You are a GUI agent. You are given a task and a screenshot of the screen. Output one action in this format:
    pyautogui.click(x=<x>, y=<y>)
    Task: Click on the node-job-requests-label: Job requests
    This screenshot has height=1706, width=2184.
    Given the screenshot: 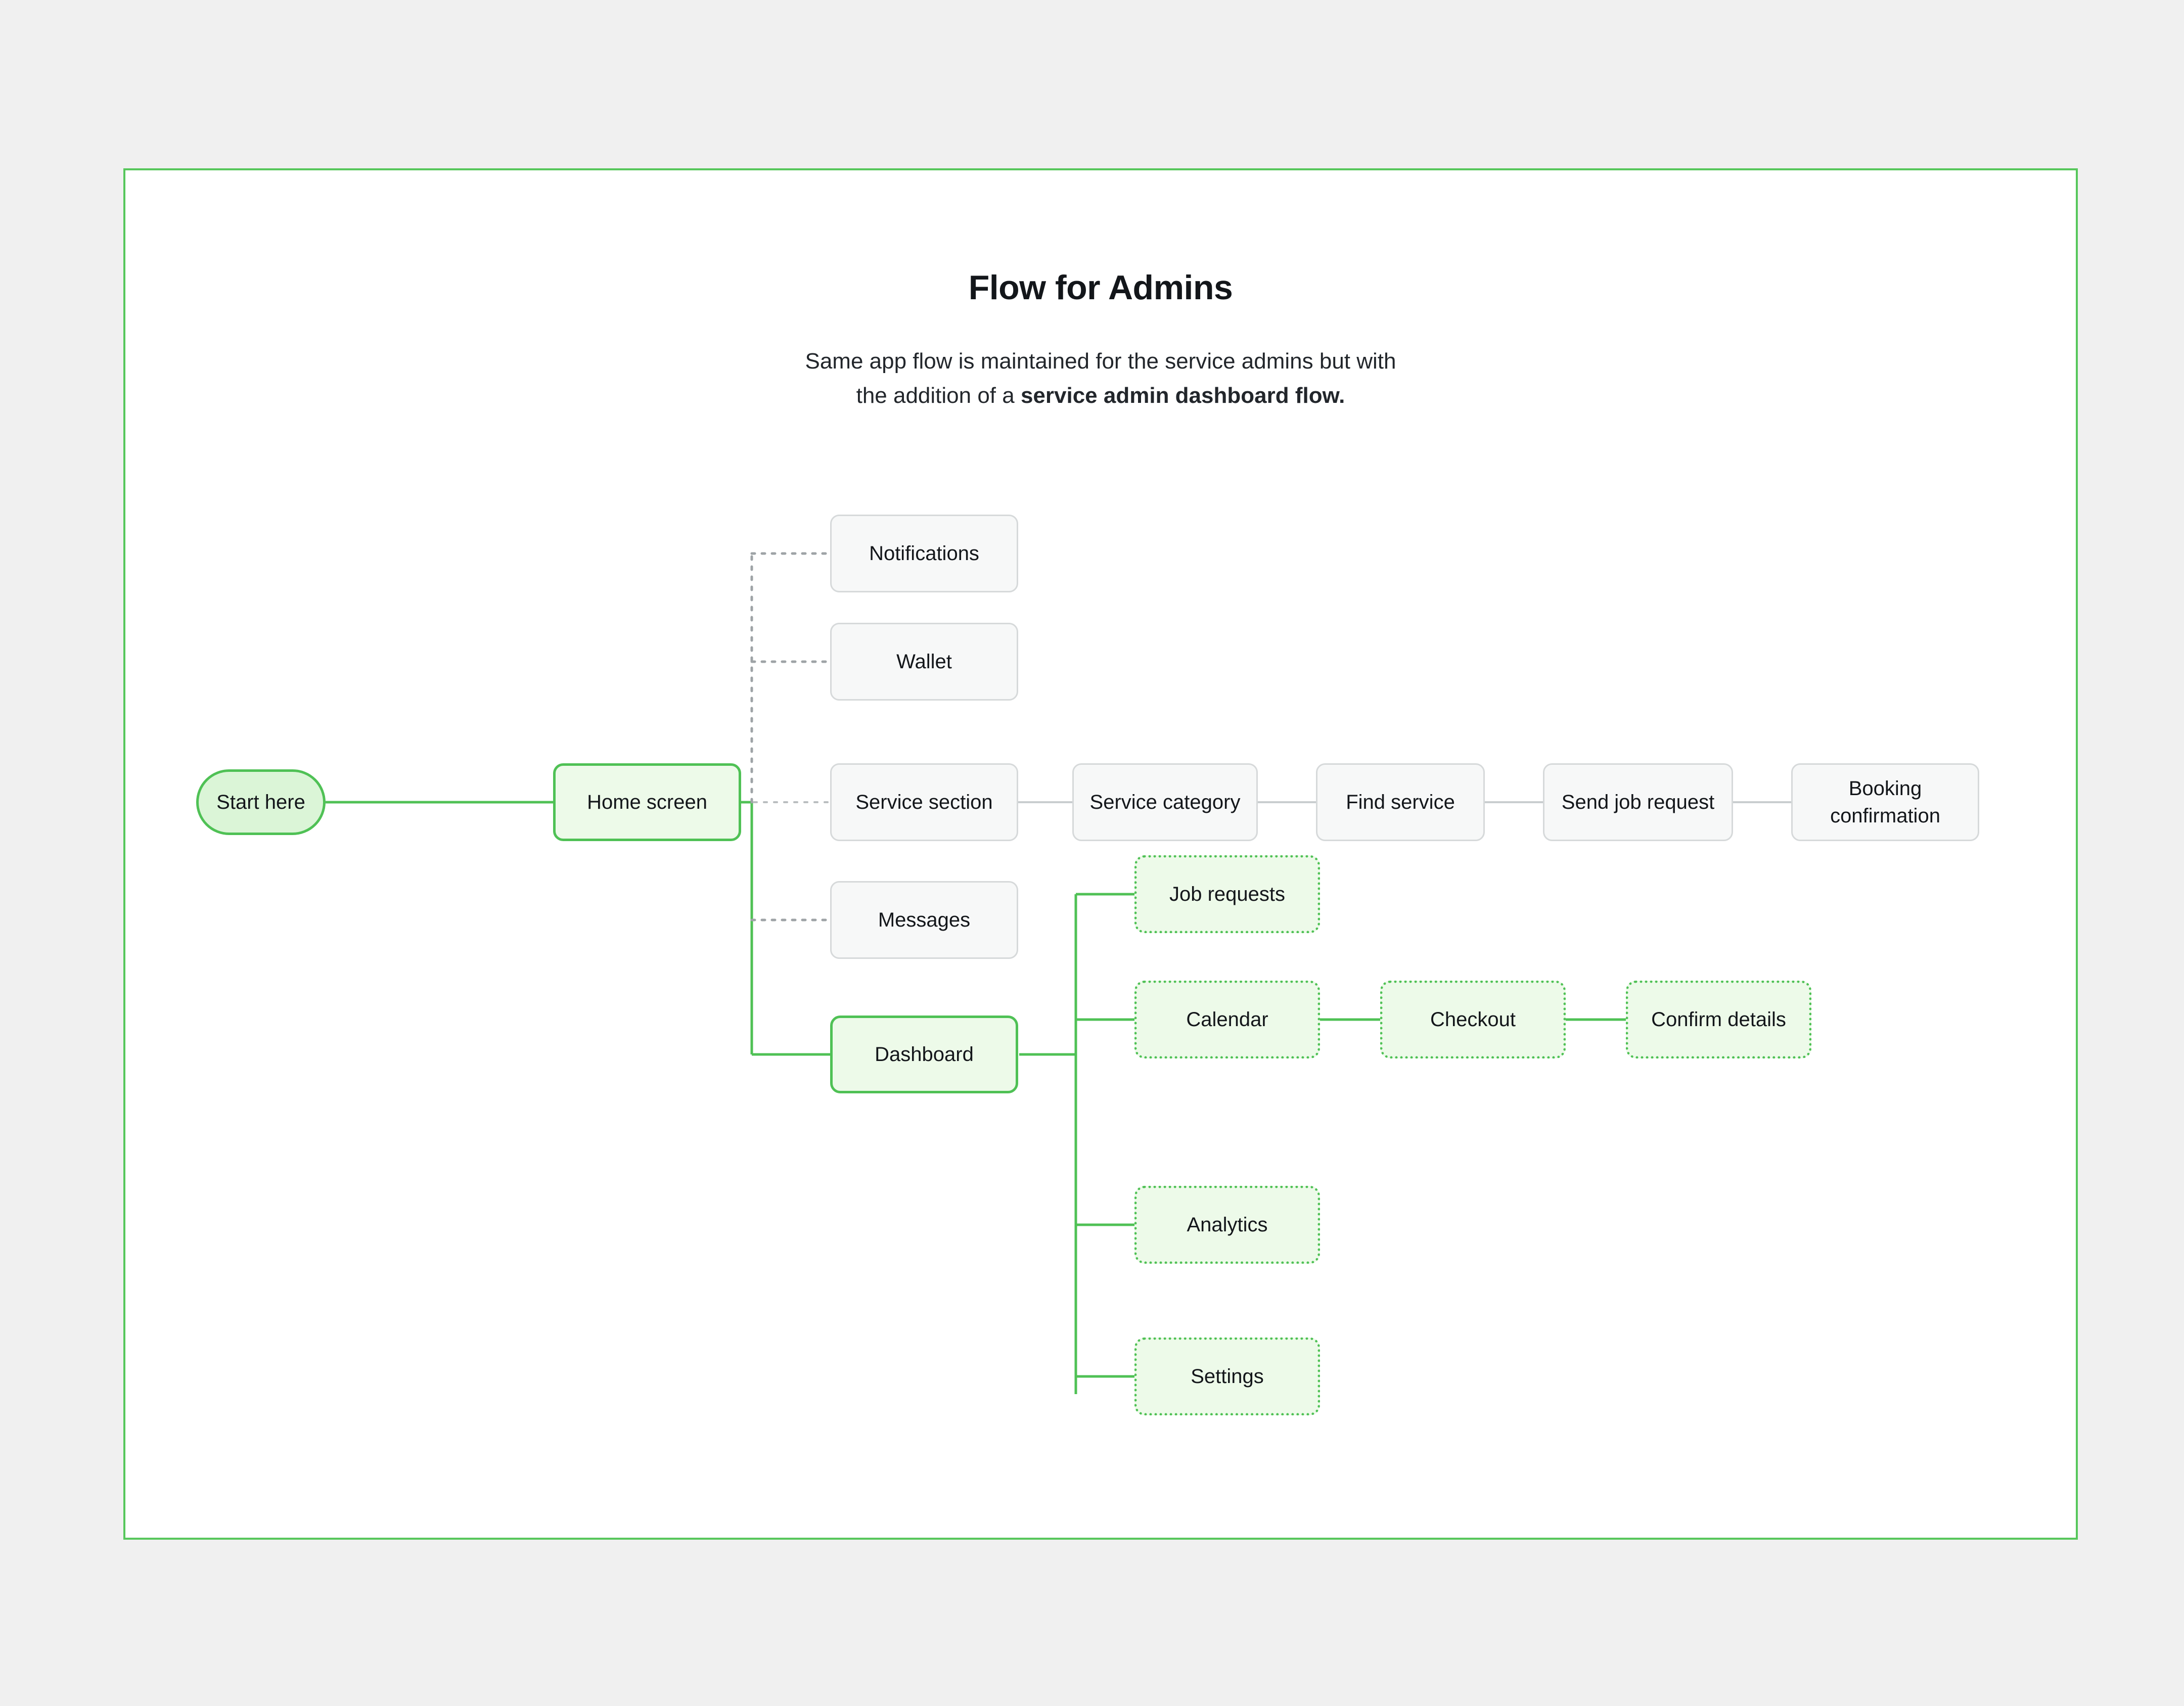 What is the action you would take?
    pyautogui.click(x=1227, y=894)
    